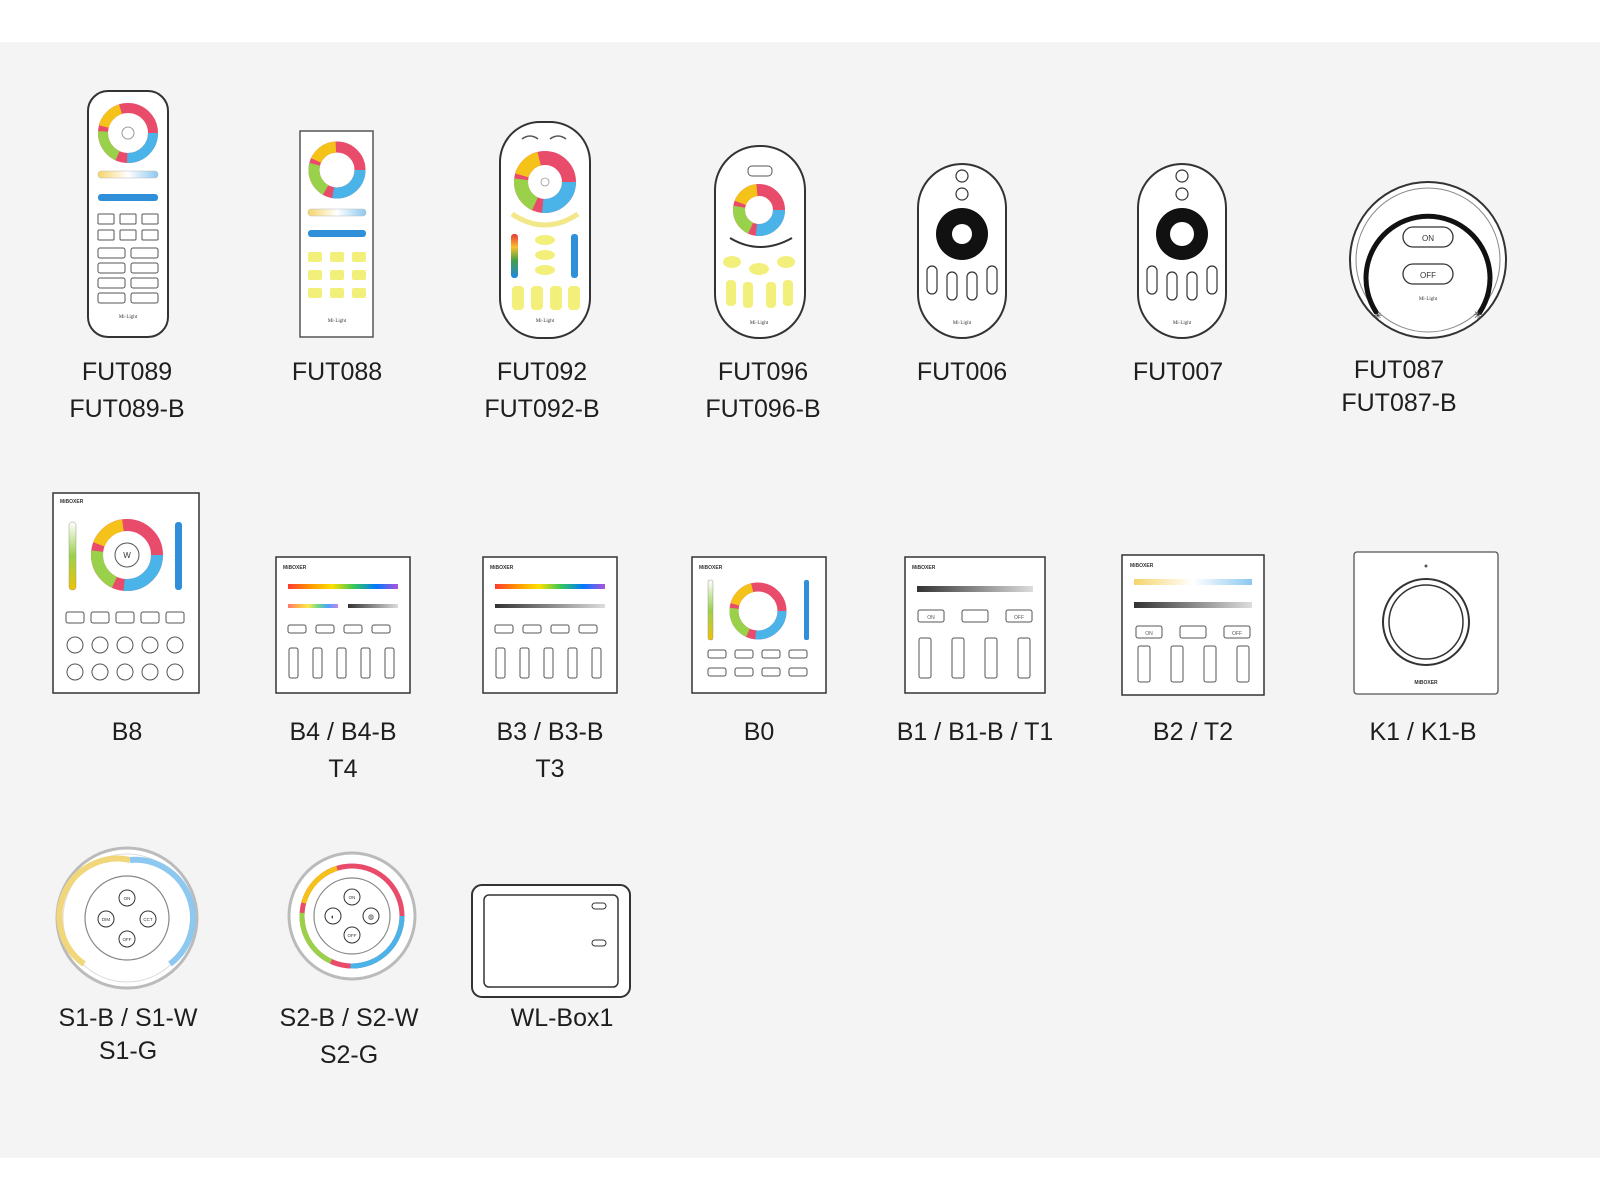  I want to click on product-s2: ON OFF ◐ ◍ S2-B / S2-W S2-G, so click(370, 967).